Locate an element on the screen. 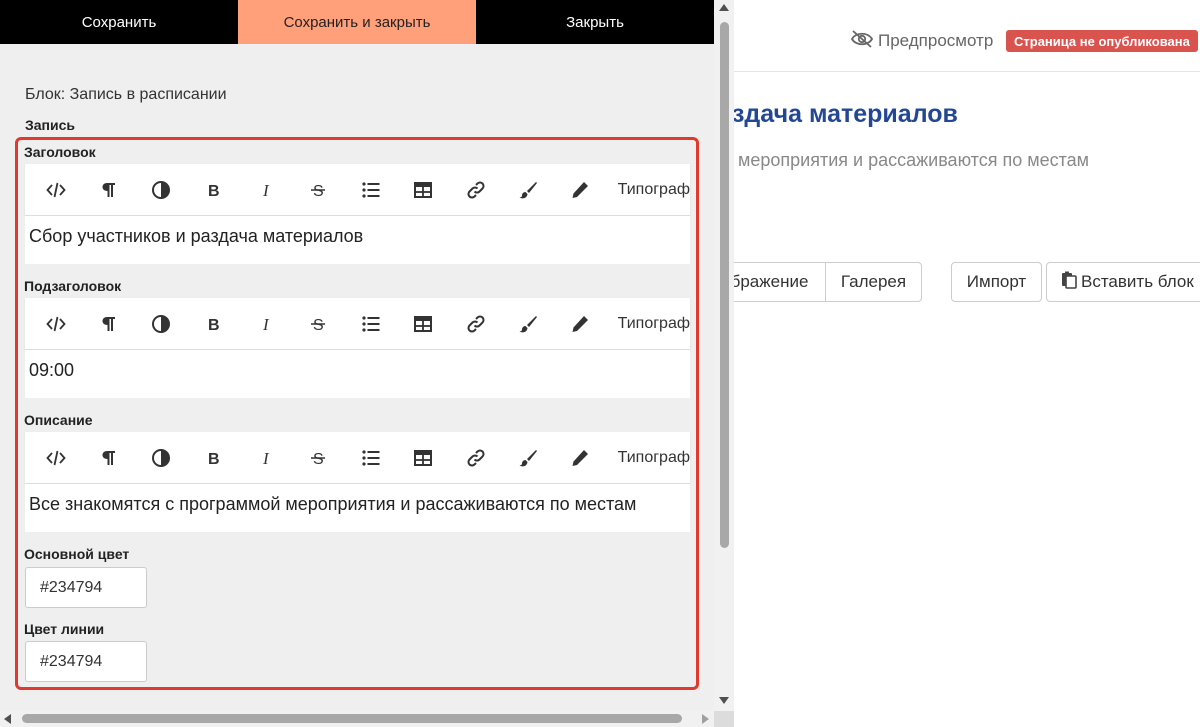  scroll-down-icon is located at coordinates (724, 700).